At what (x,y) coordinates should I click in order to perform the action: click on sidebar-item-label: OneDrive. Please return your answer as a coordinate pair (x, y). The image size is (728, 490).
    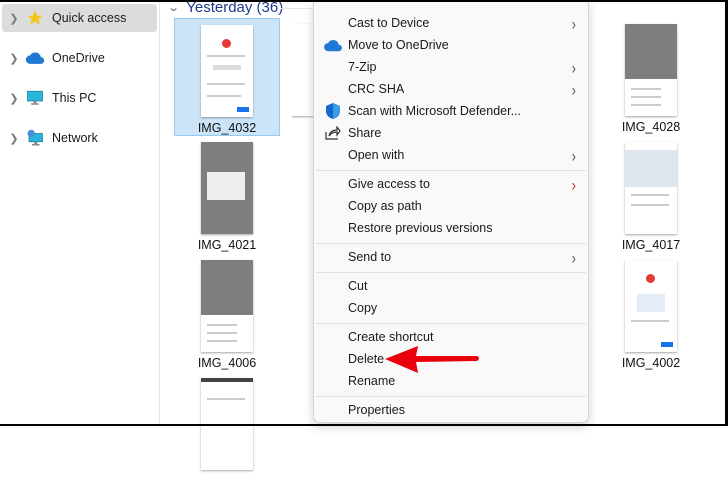
    Looking at the image, I should click on (78, 58).